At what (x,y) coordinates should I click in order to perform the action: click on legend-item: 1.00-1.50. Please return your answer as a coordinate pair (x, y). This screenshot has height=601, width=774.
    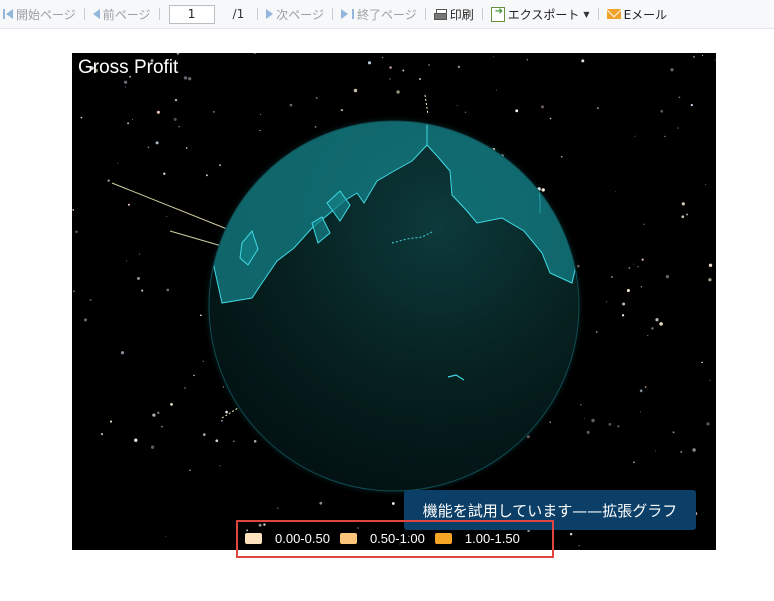
    Looking at the image, I should click on (477, 538).